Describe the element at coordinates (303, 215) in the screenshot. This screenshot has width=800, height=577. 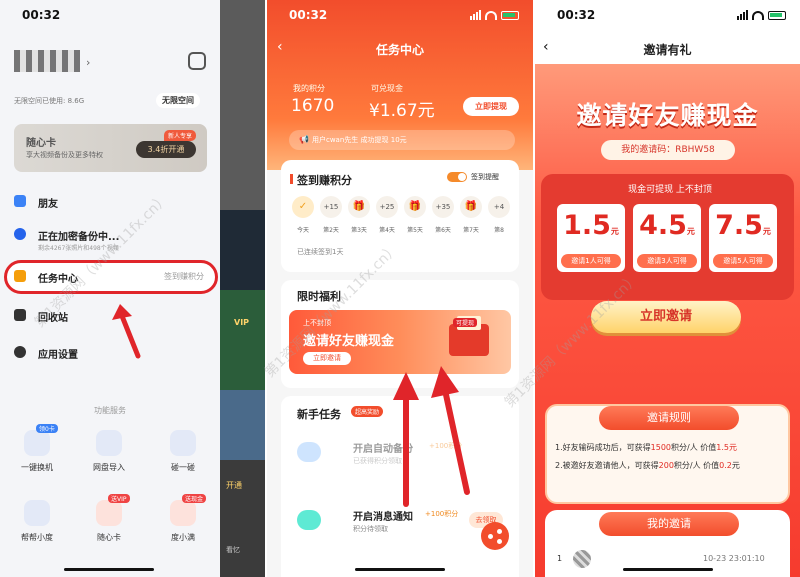
I see `signin-day: ✓ 今天` at that location.